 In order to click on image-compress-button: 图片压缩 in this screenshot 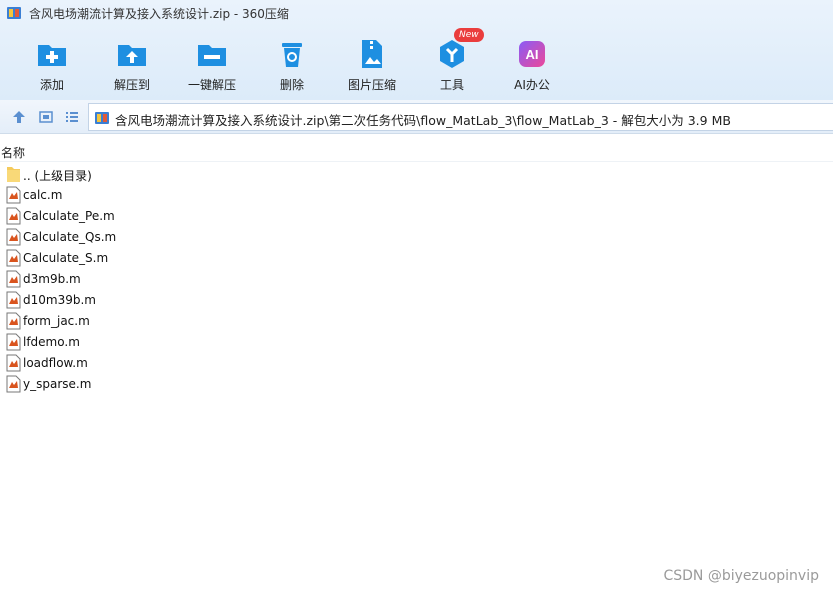, I will do `click(372, 65)`.